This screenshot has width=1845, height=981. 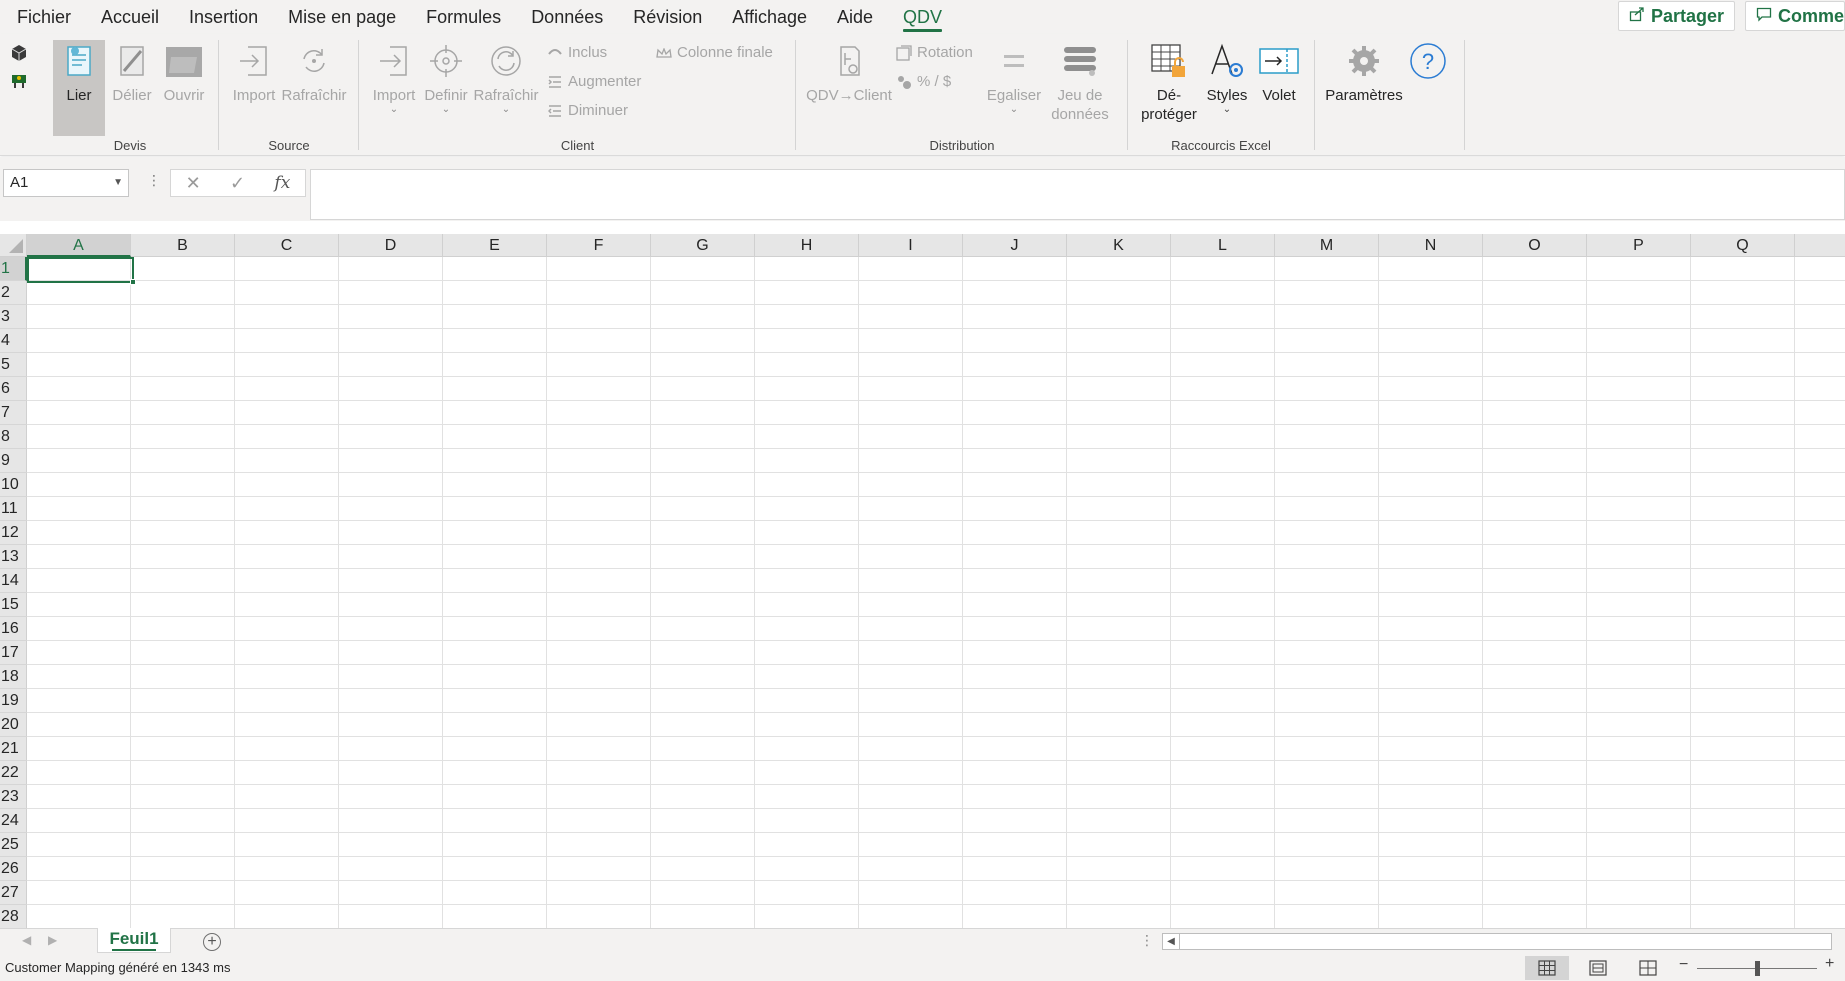 What do you see at coordinates (13, 653) in the screenshot?
I see `row-header-17: 17` at bounding box center [13, 653].